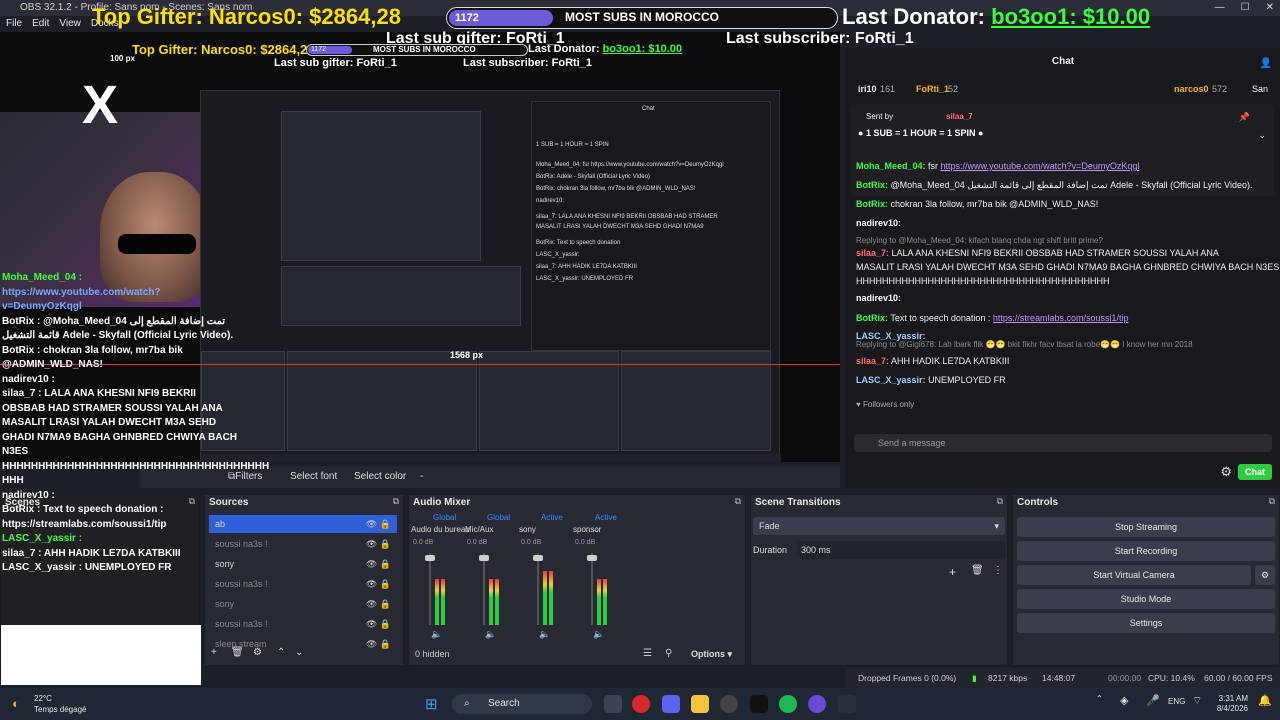  I want to click on mixer-options-button: Options ▾, so click(711, 654).